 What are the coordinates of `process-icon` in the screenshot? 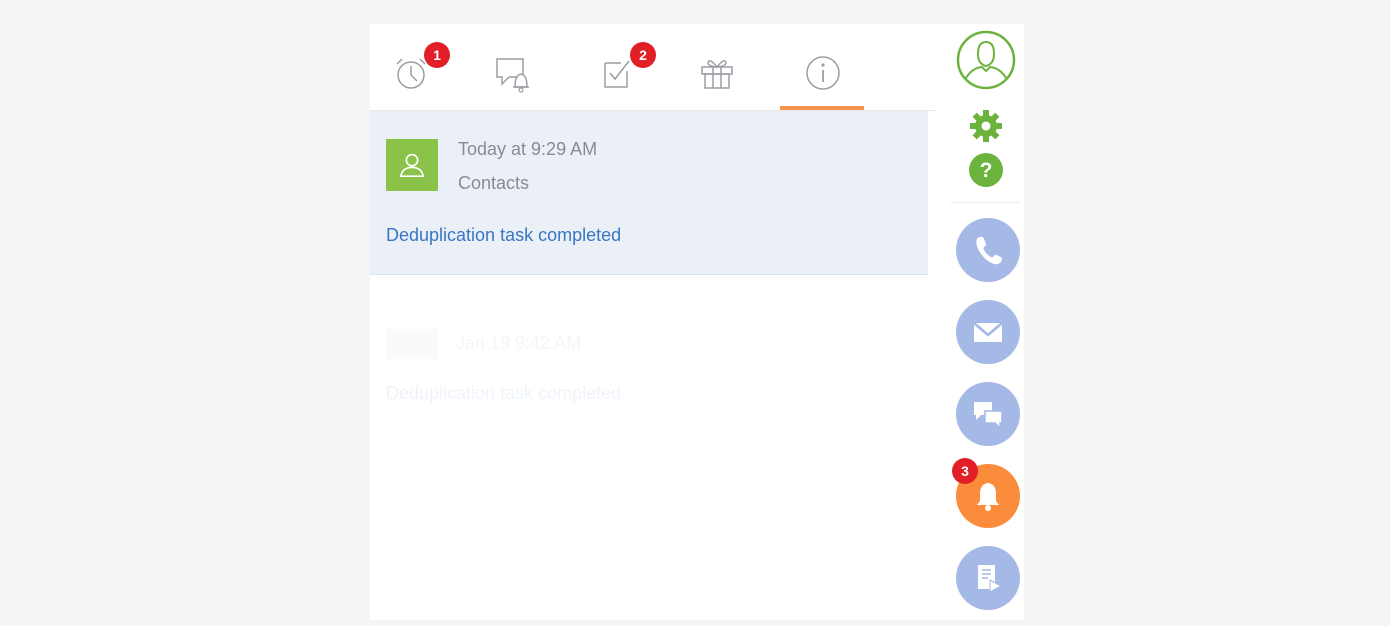 It's located at (990, 579).